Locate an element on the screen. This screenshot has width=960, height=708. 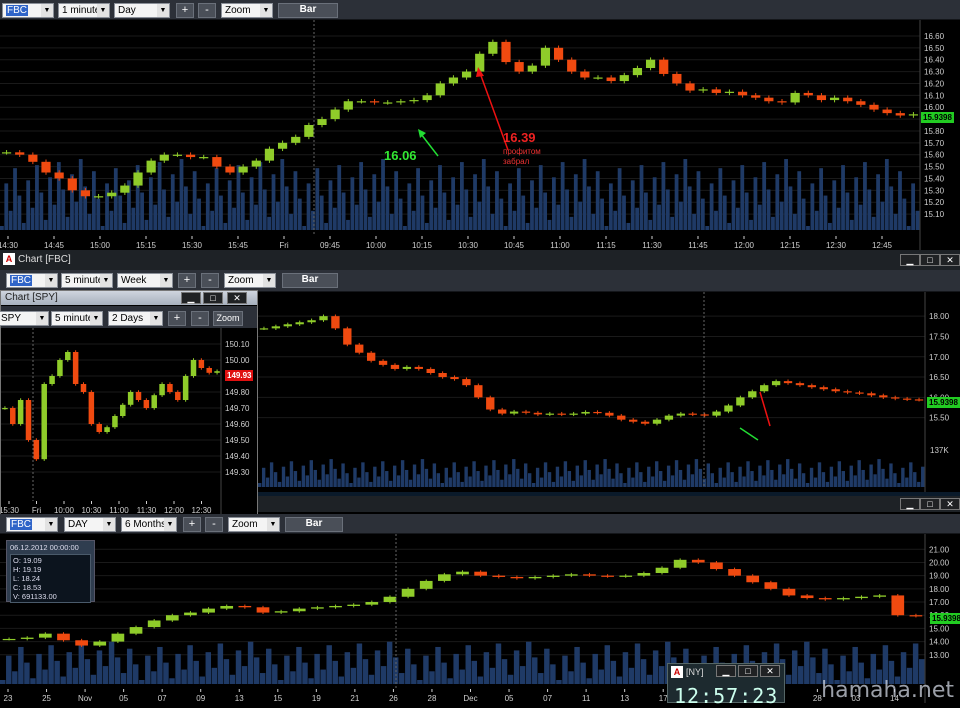
period-select: Day ▼ is located at coordinates (142, 10).